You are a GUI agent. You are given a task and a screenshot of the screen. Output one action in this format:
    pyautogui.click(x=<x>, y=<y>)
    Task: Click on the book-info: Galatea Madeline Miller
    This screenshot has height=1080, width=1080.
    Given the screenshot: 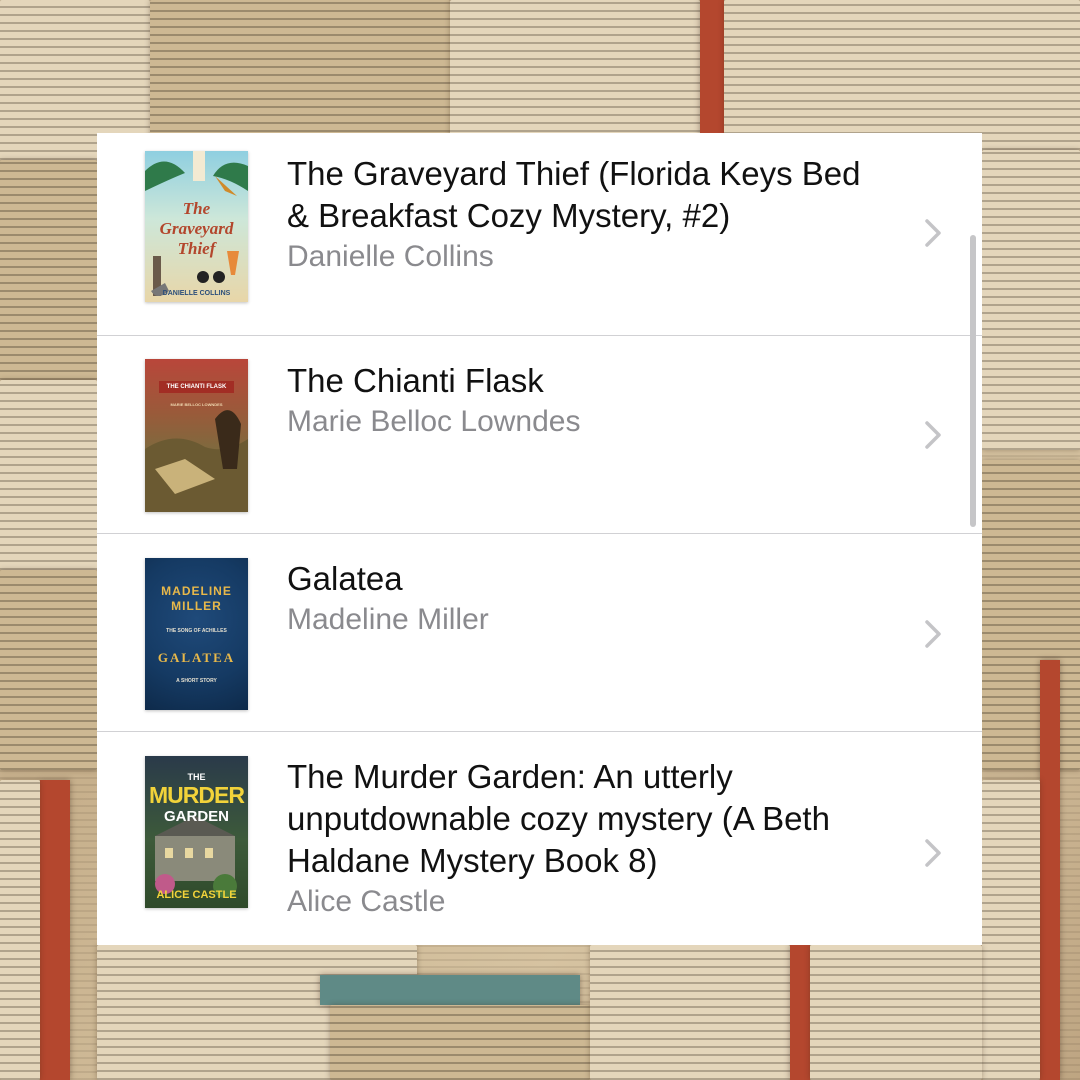 What is the action you would take?
    pyautogui.click(x=587, y=599)
    